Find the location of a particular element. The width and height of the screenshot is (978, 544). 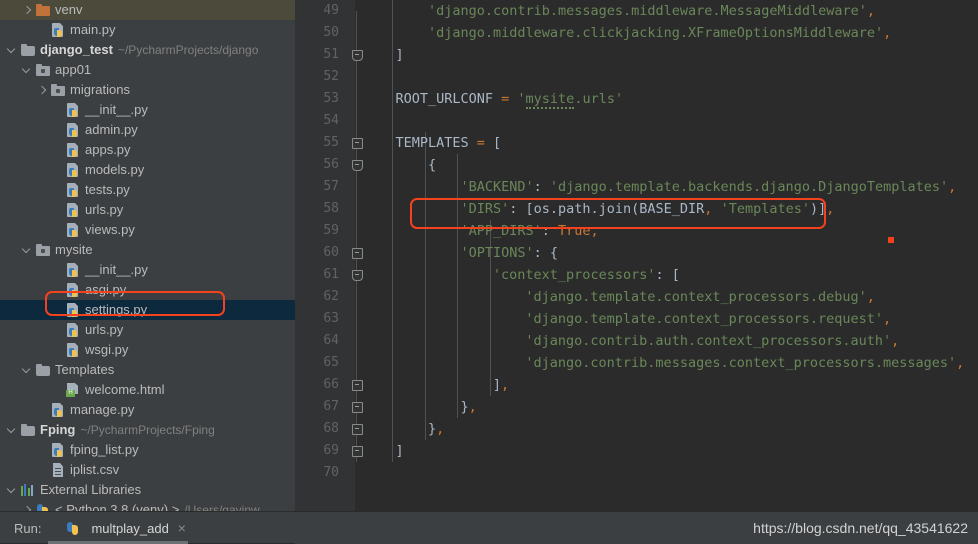

code-line: 53 ROOT_URLCONF = 'mysite.urls' is located at coordinates (636, 99).